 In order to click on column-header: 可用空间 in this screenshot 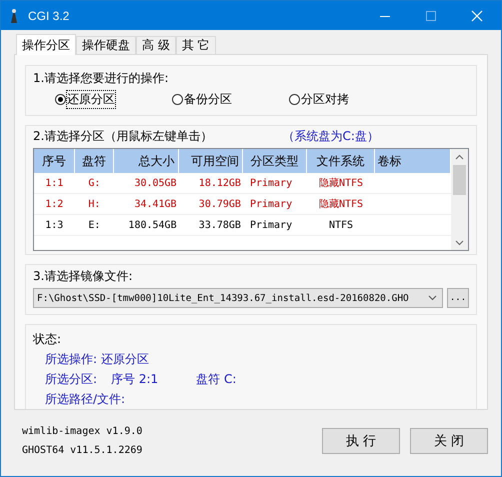, I will do `click(210, 161)`.